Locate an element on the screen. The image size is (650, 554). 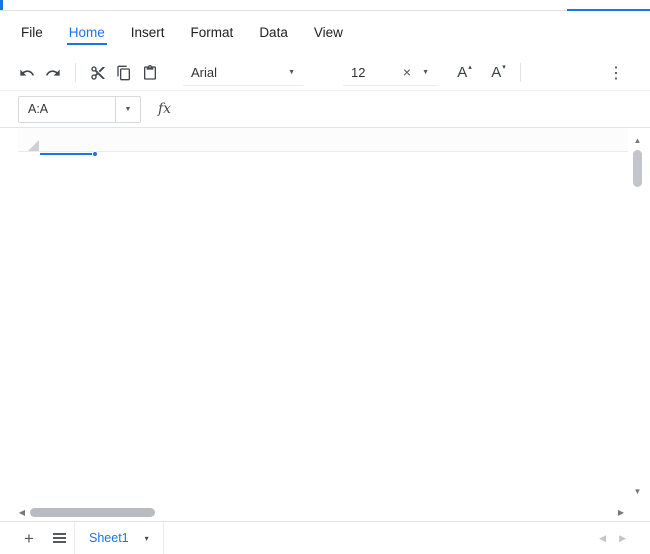
triangle-up-icon: ▲ is located at coordinates (637, 140).